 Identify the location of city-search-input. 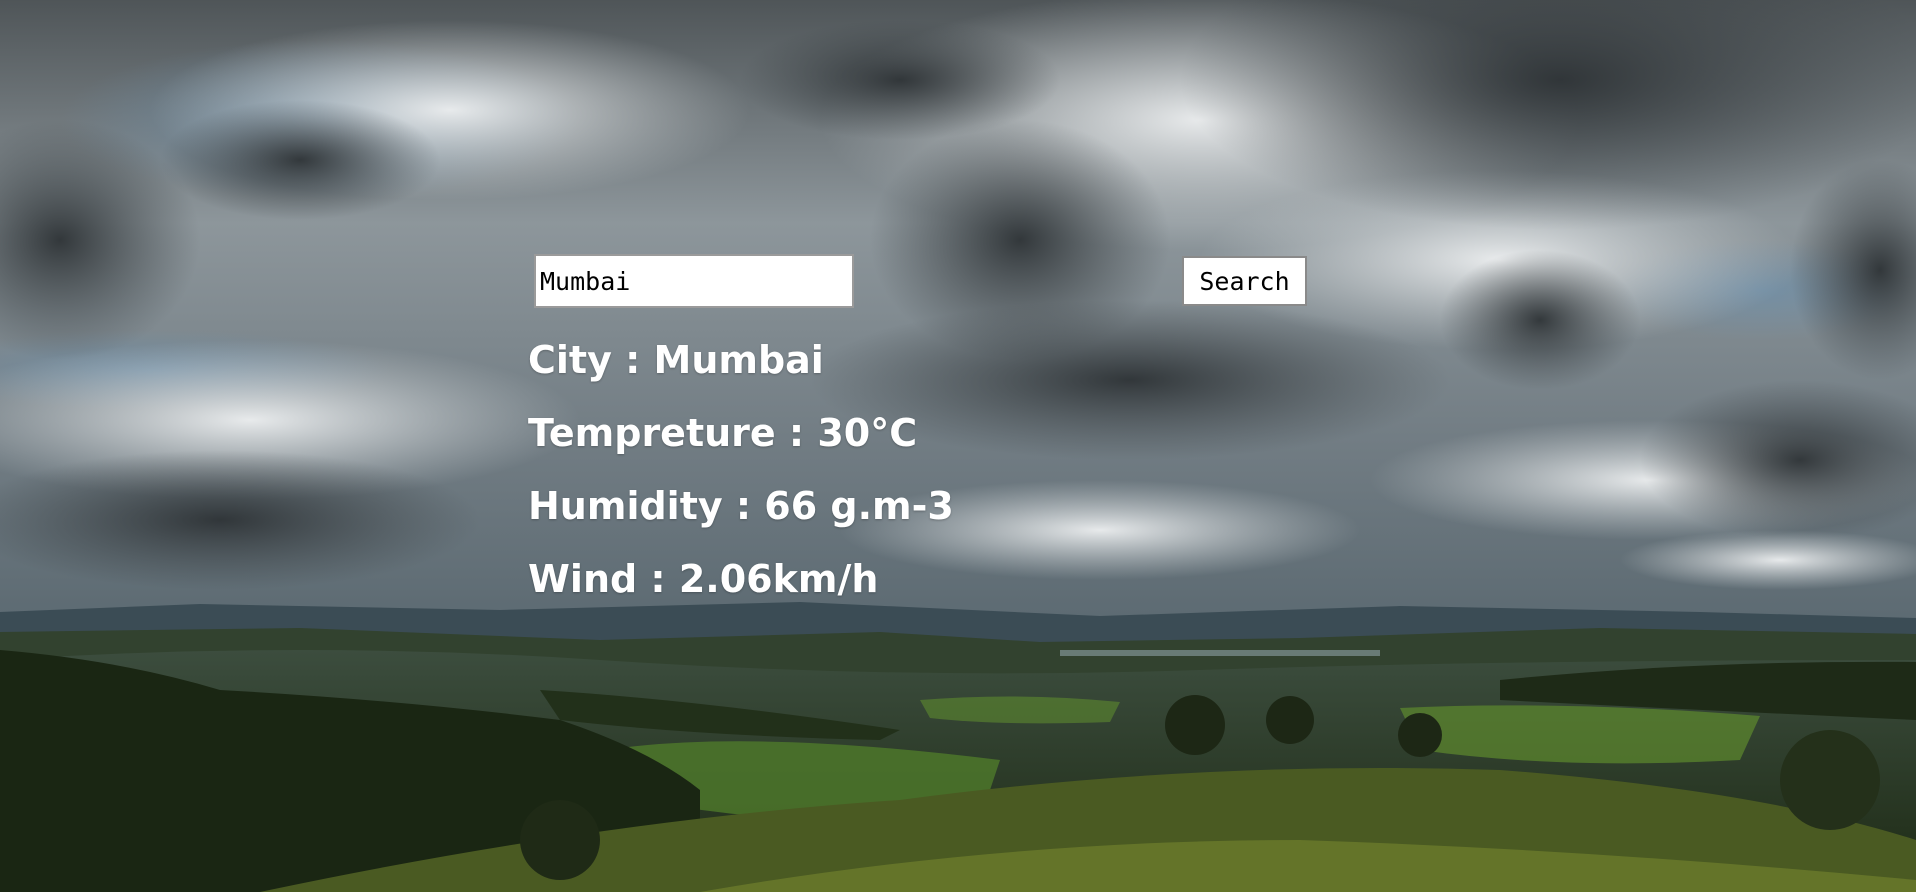
(694, 281).